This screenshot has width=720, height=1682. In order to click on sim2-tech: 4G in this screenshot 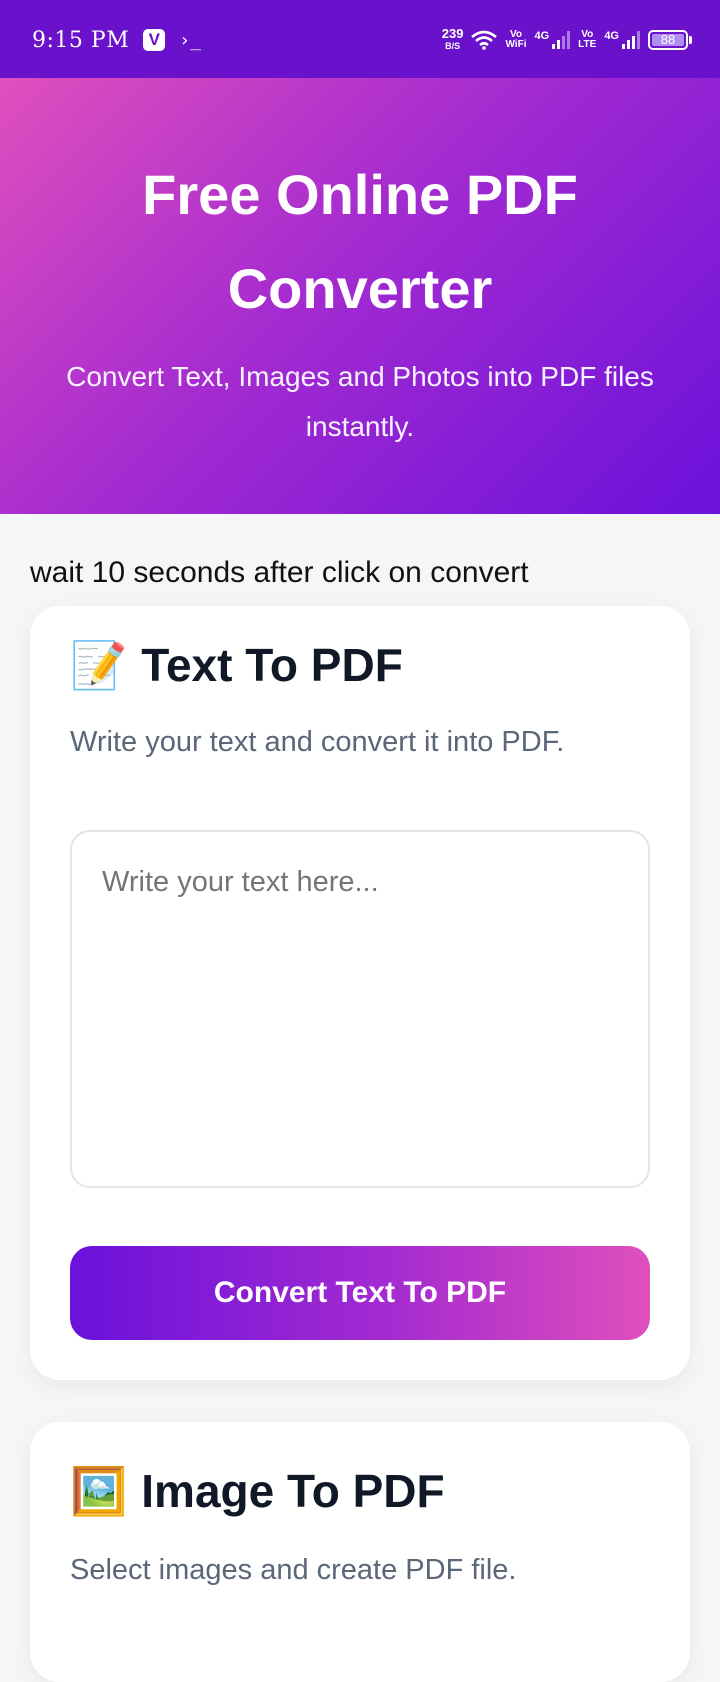, I will do `click(611, 36)`.